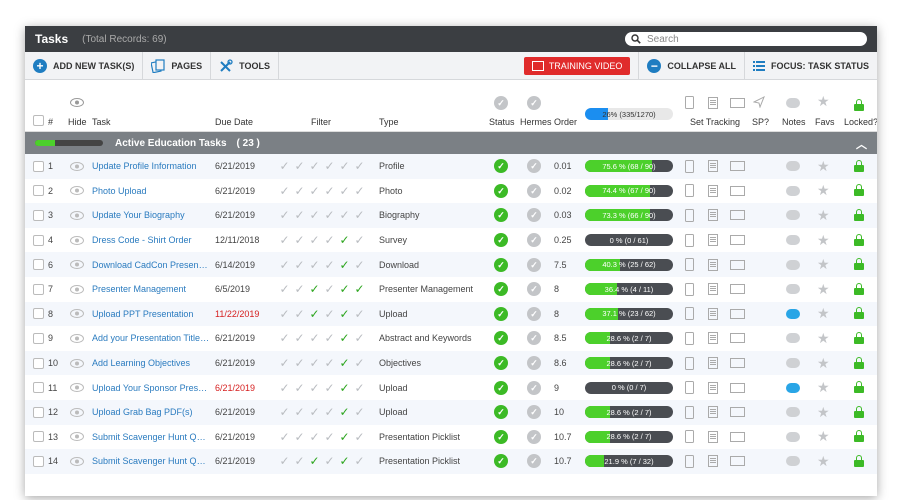  What do you see at coordinates (151, 461) in the screenshot?
I see `task-link: Submit Scavenger Hunt Question` at bounding box center [151, 461].